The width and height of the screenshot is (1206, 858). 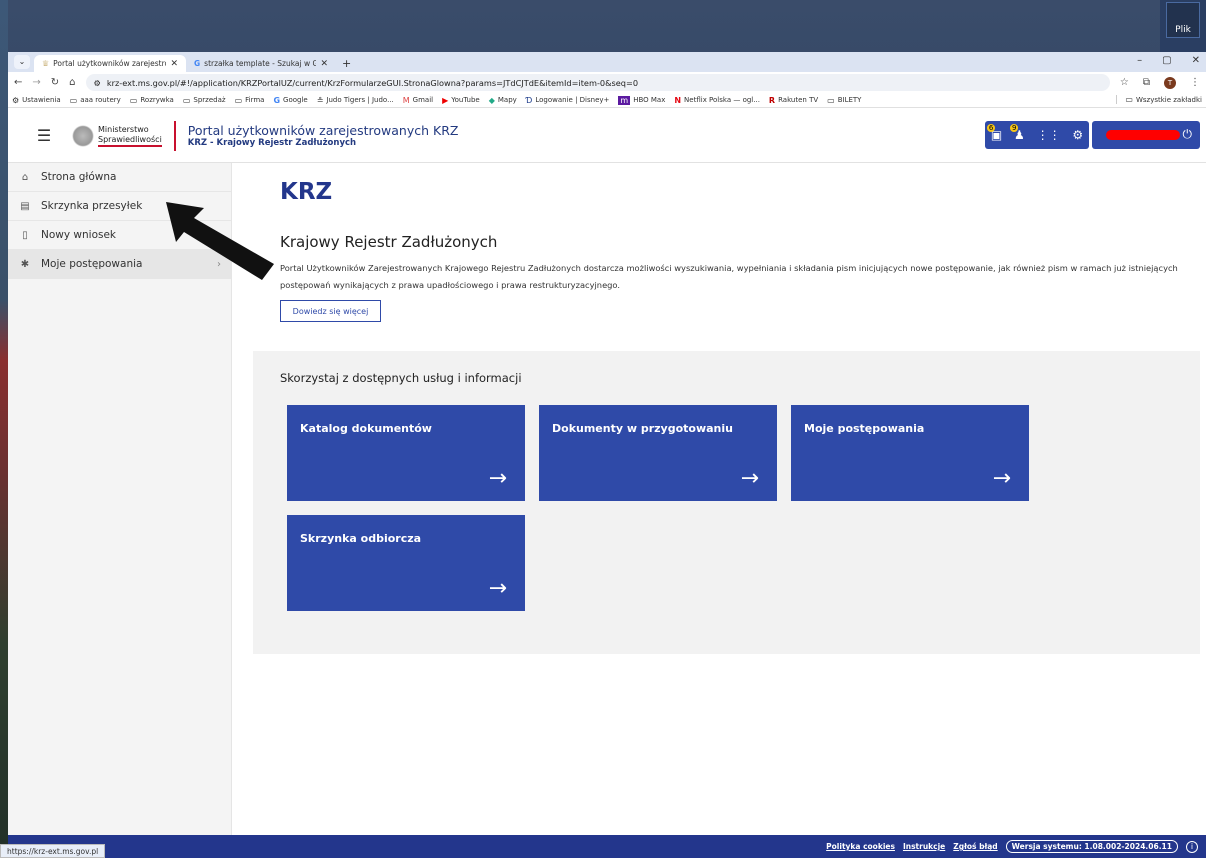 What do you see at coordinates (1166, 60) in the screenshot?
I see `maximize-icon: ▢` at bounding box center [1166, 60].